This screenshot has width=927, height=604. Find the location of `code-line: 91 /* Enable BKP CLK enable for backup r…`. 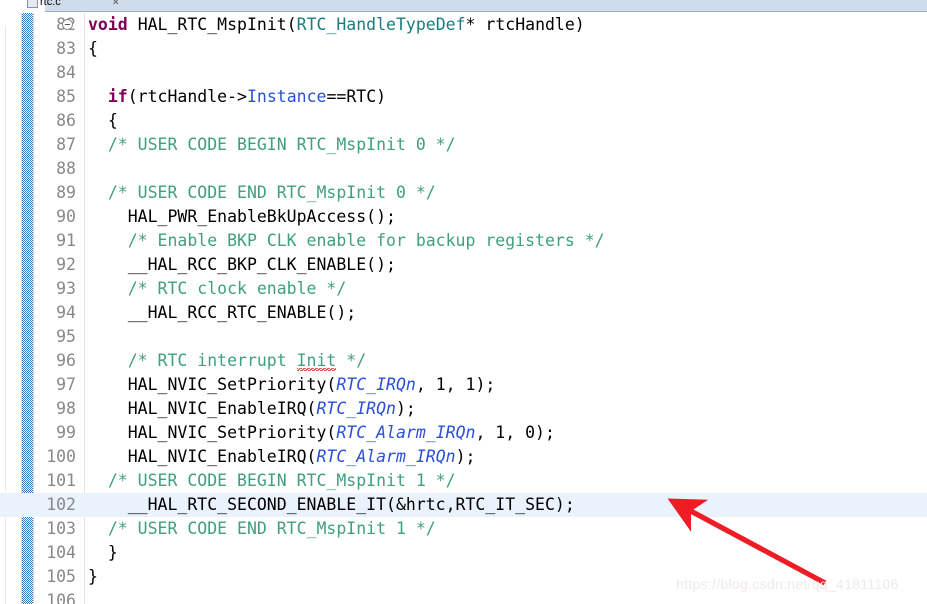

code-line: 91 /* Enable BKP CLK enable for backup r… is located at coordinates (463, 241).